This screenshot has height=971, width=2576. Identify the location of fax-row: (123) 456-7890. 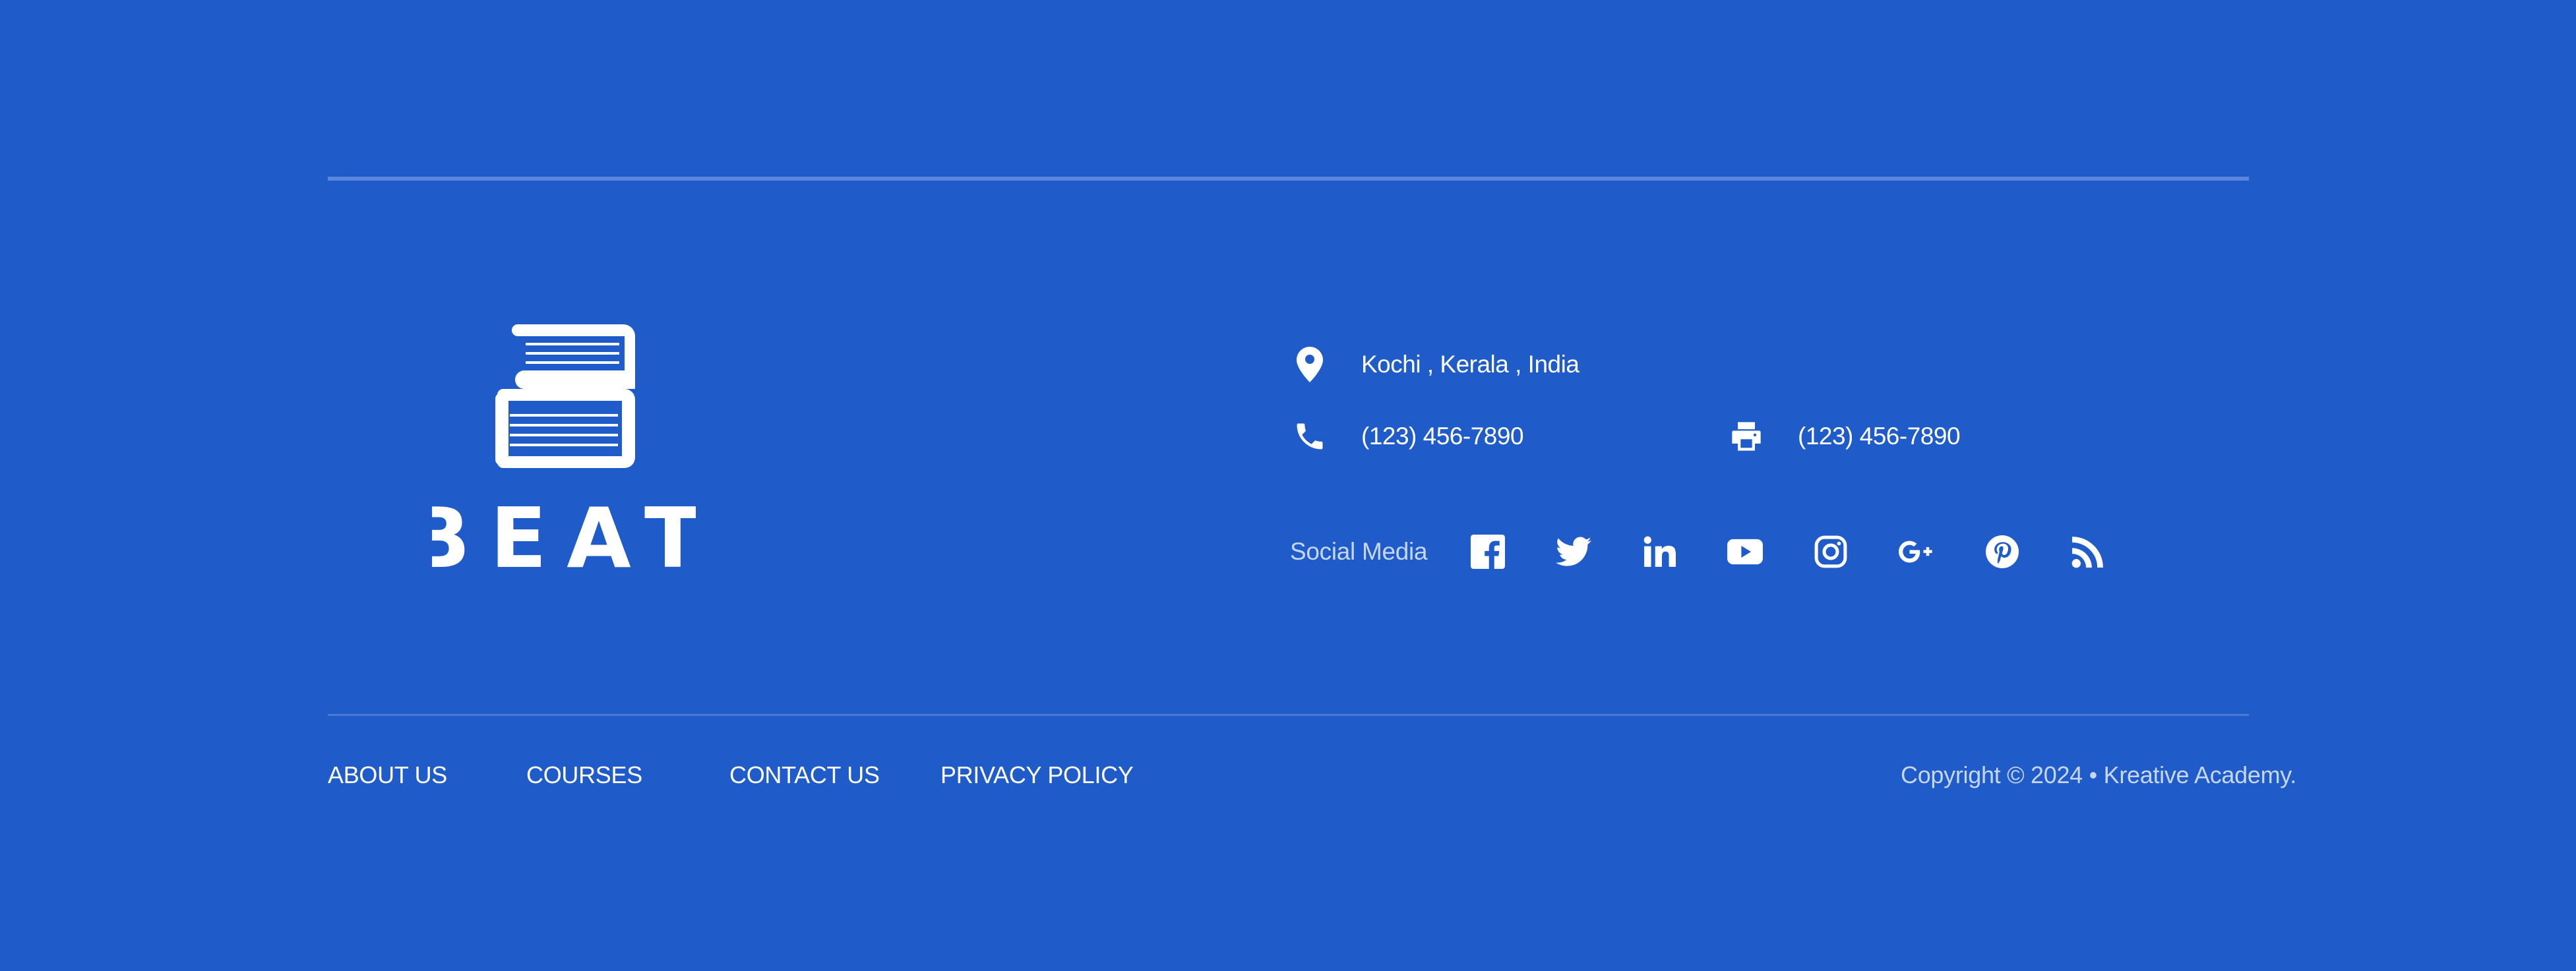
(1845, 436).